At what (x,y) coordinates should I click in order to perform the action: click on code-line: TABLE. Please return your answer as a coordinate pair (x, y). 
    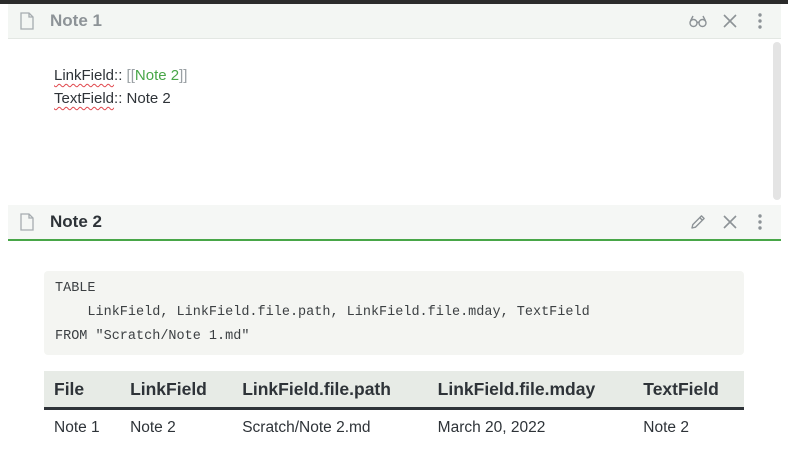
    Looking at the image, I should click on (75, 288).